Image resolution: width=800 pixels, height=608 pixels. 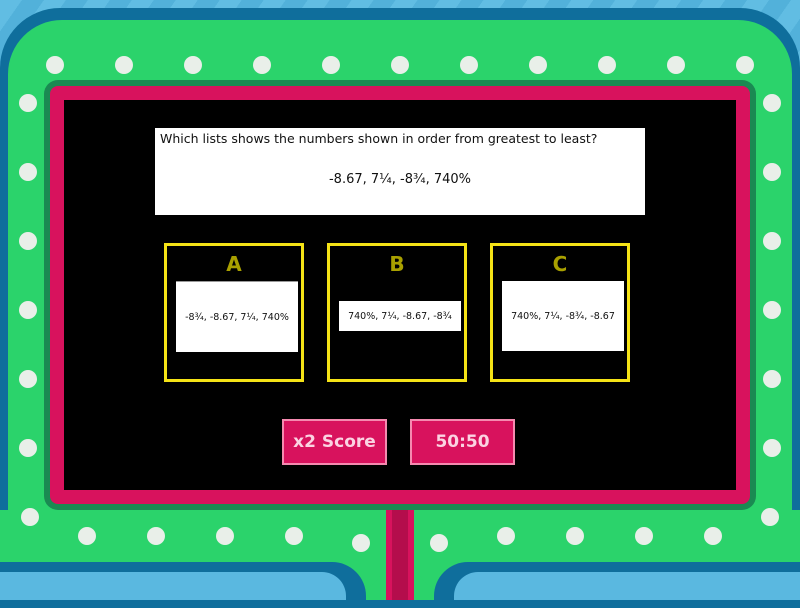 I want to click on answer-c: C 740%, 7¼, -8¾, -8.67, so click(x=560, y=312).